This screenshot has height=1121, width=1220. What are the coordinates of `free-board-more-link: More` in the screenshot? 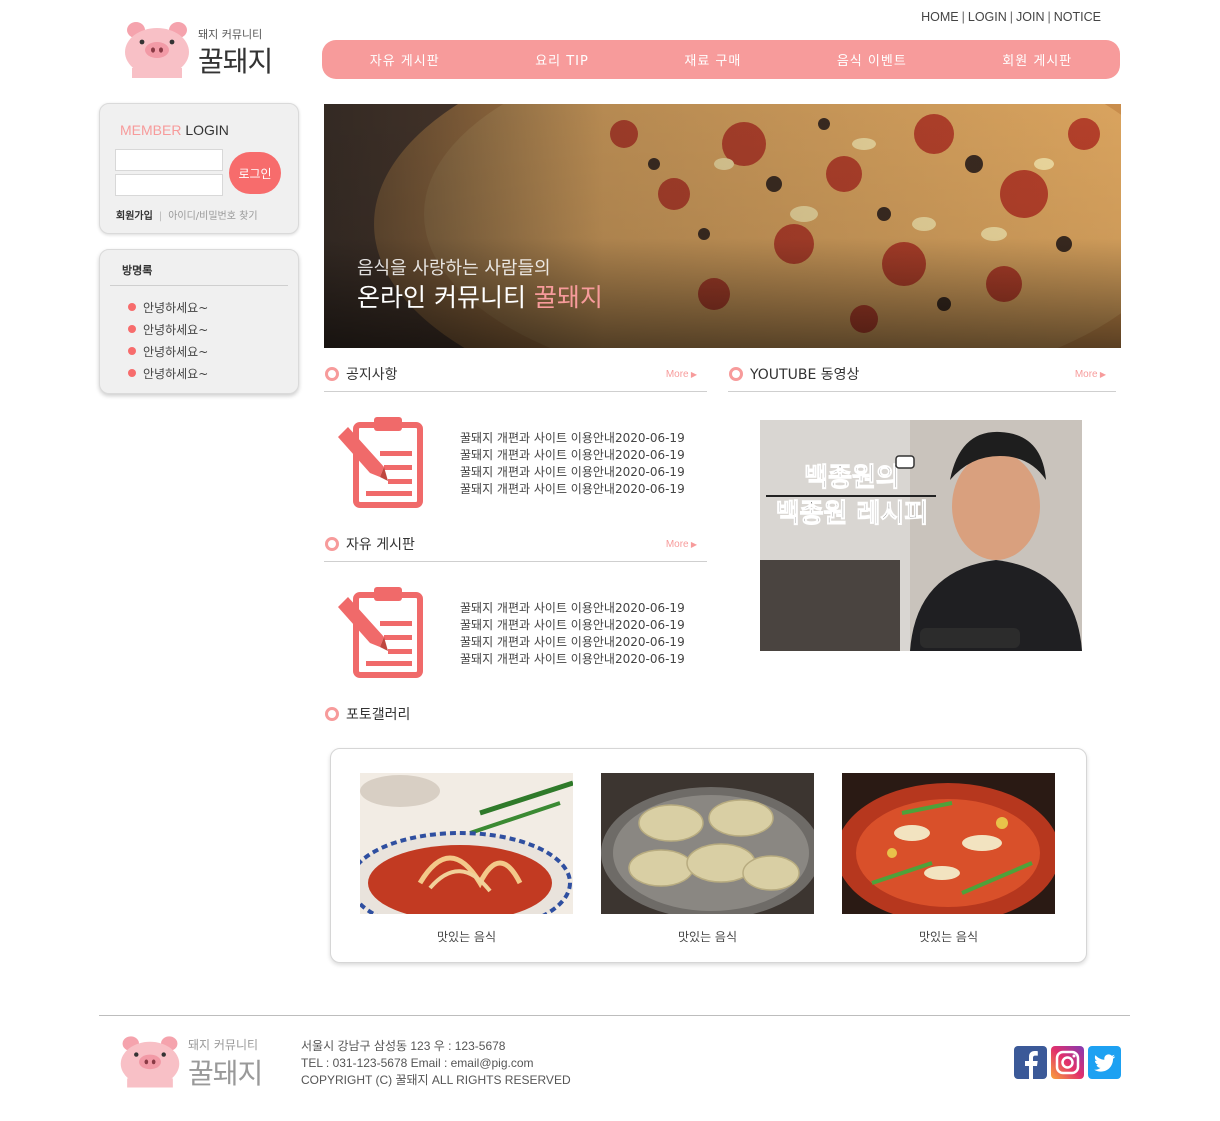 It's located at (681, 544).